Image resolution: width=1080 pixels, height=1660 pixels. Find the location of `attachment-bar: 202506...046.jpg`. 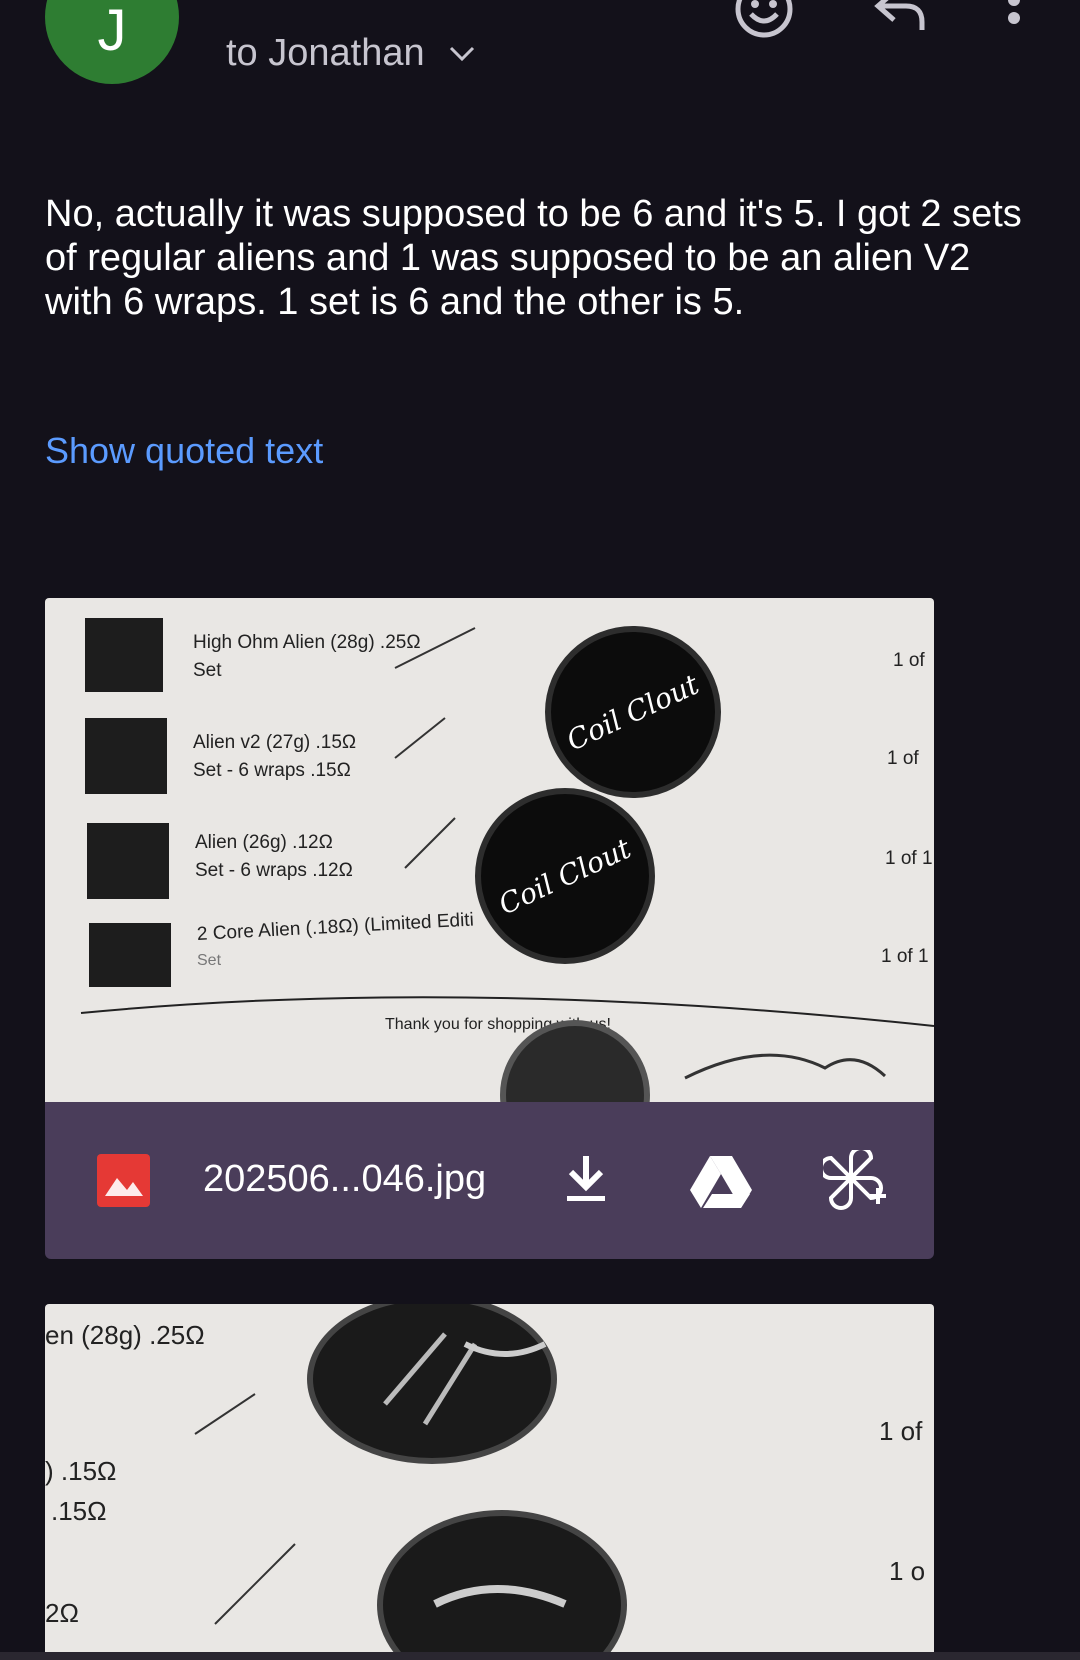

attachment-bar: 202506...046.jpg is located at coordinates (489, 1180).